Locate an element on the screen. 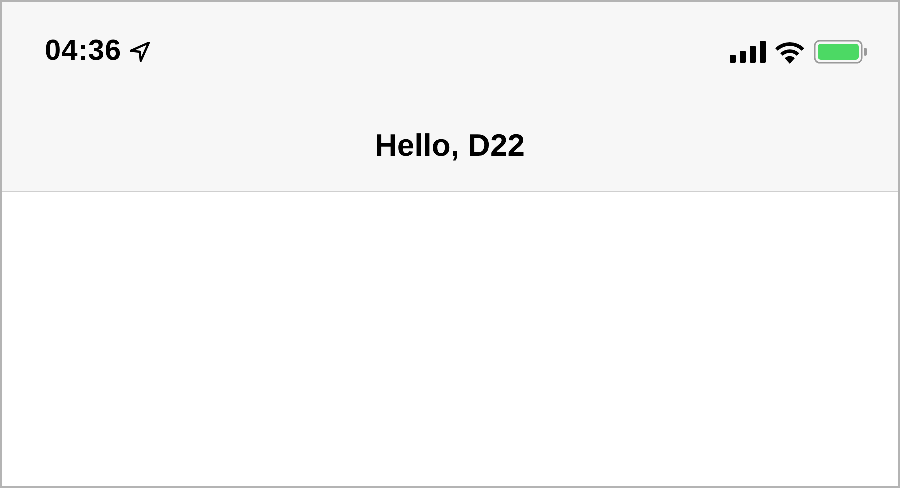 This screenshot has height=488, width=900. location-arrow-icon is located at coordinates (140, 52).